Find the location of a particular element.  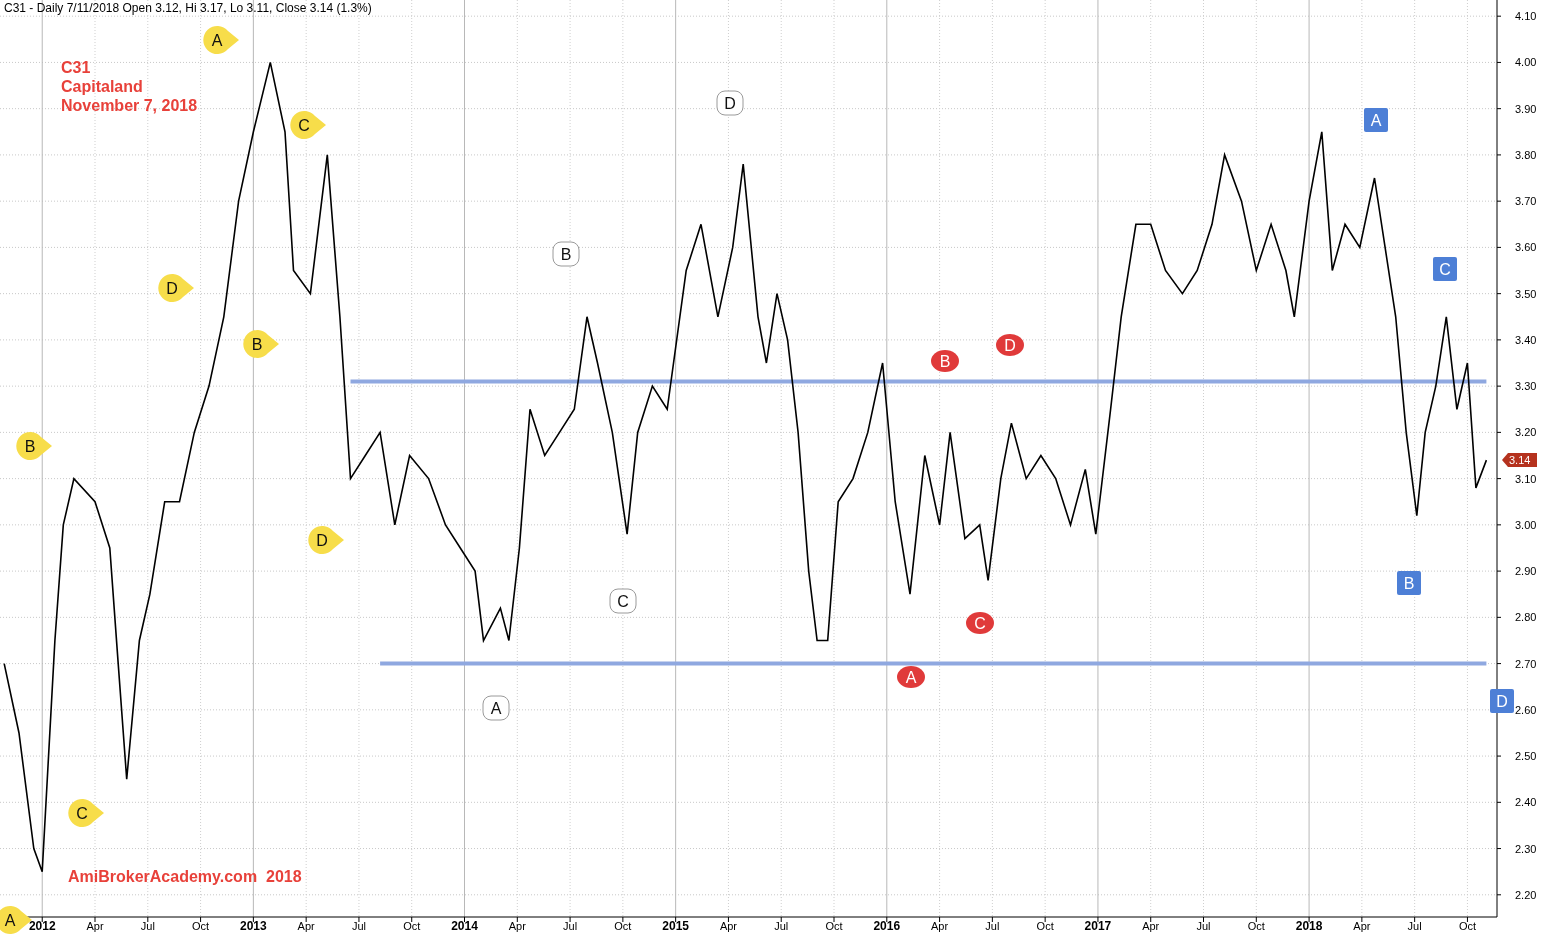

y-axis-label: 2.80 is located at coordinates (1526, 617).